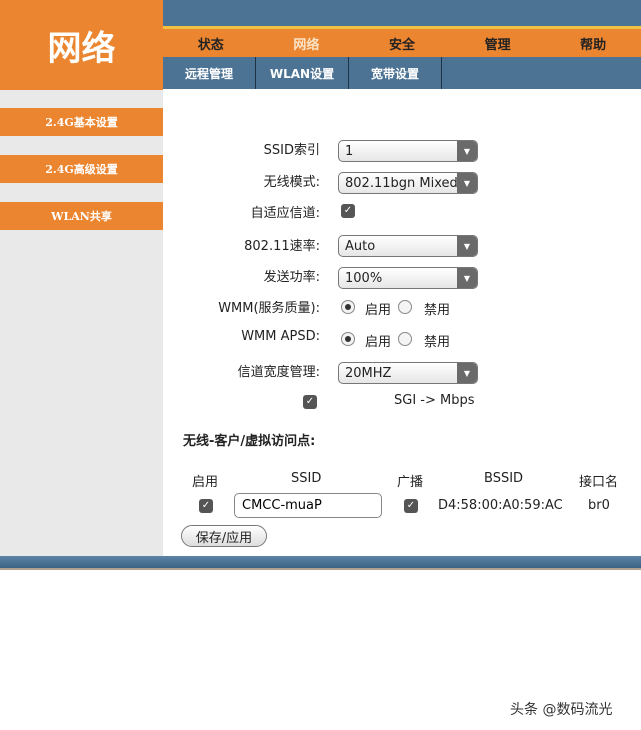 Image resolution: width=641 pixels, height=730 pixels. What do you see at coordinates (206, 506) in the screenshot?
I see `vap-enable-checkbox: ✓` at bounding box center [206, 506].